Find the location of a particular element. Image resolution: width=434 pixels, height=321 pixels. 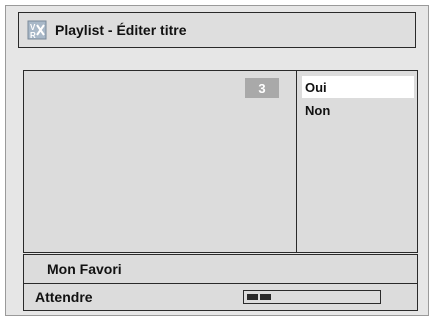

playlist-edit-icon: V R is located at coordinates (37, 30).